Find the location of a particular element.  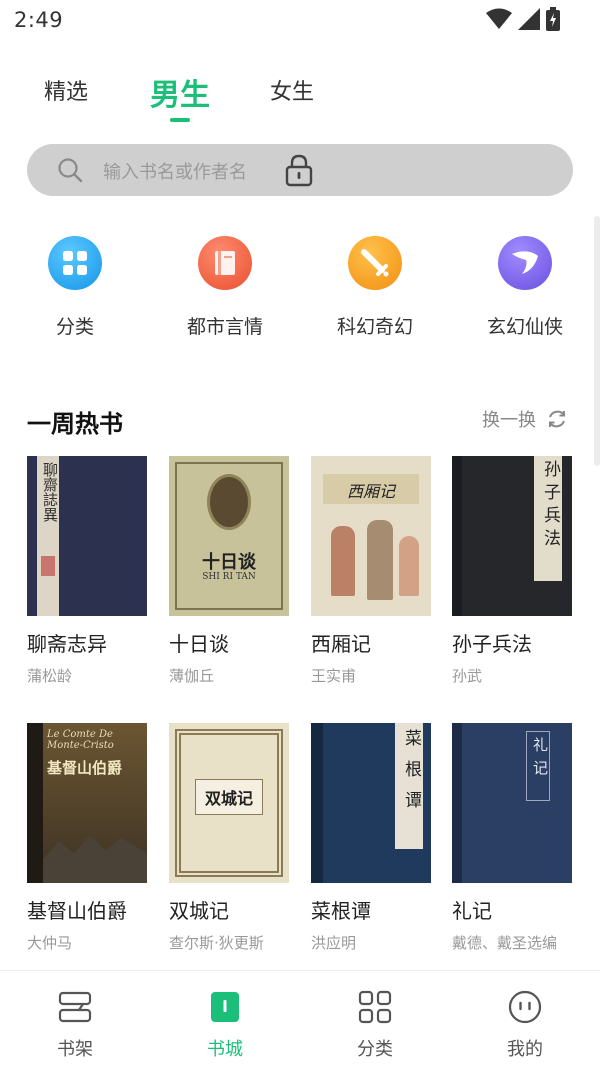

category-label: 科幻奇幻 is located at coordinates (374, 327).